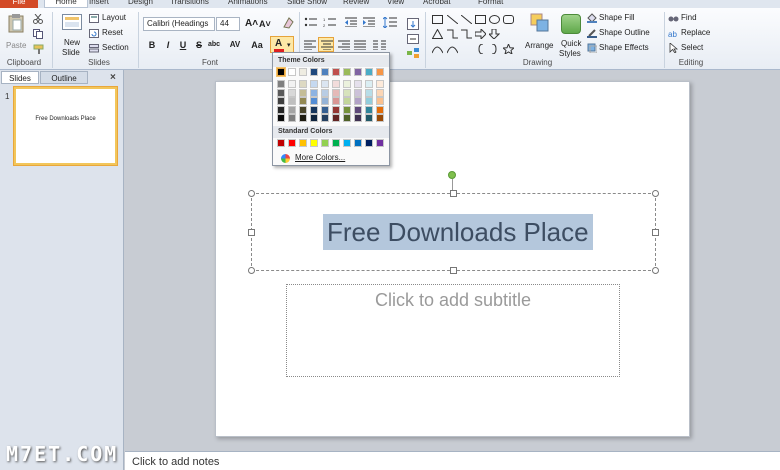 The image size is (780, 470). What do you see at coordinates (189, 4) in the screenshot?
I see `tab-transitions: Transitions` at bounding box center [189, 4].